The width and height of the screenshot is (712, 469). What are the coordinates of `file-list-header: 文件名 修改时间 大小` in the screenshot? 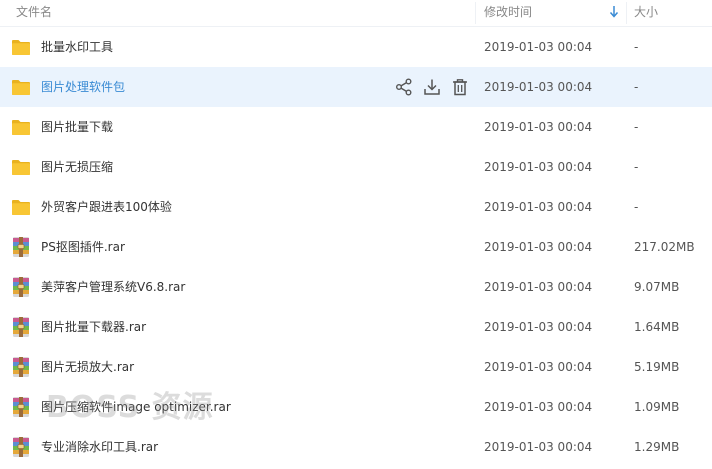 It's located at (356, 13).